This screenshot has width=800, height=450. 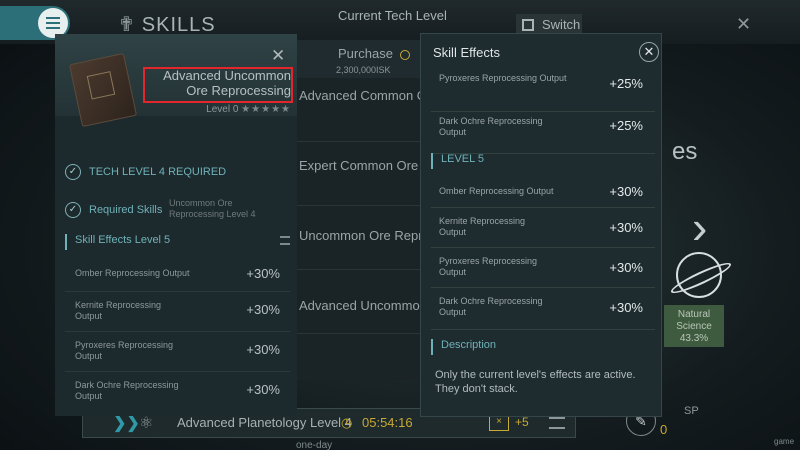 What do you see at coordinates (528, 25) in the screenshot?
I see `switch-icon` at bounding box center [528, 25].